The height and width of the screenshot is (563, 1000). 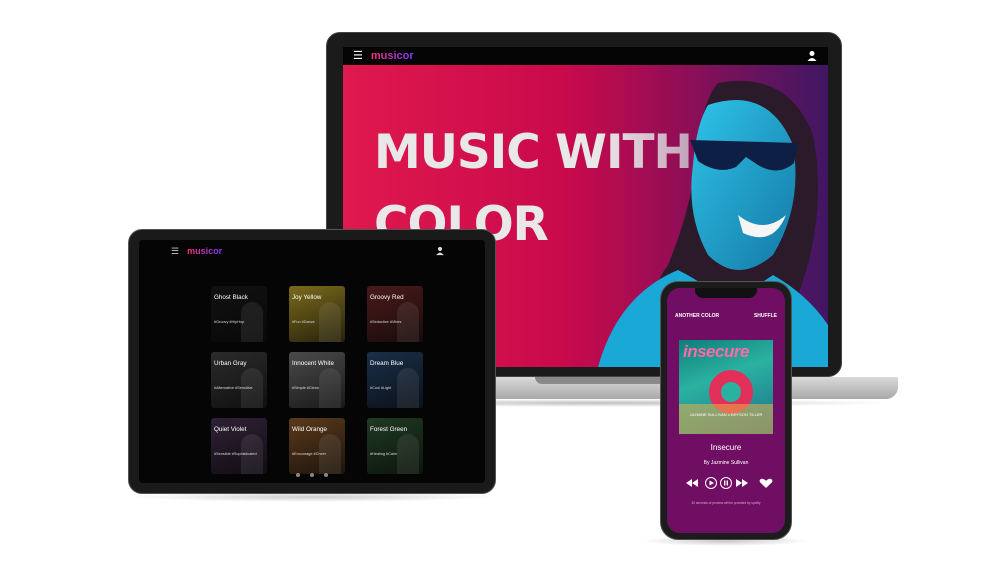 What do you see at coordinates (387, 363) in the screenshot?
I see `card-name: Dream Blue` at bounding box center [387, 363].